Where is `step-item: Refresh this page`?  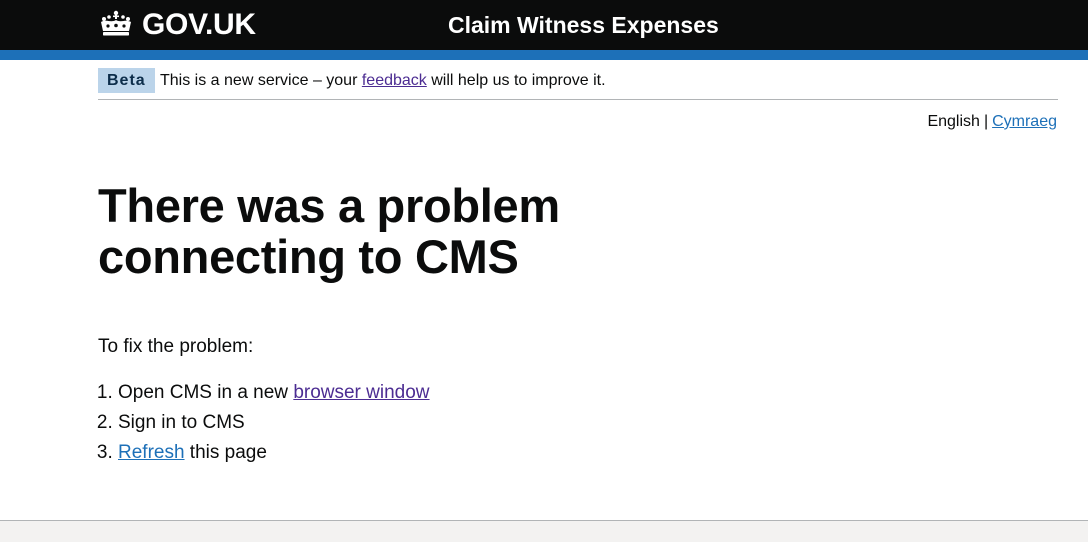
step-item: Refresh this page is located at coordinates (558, 453).